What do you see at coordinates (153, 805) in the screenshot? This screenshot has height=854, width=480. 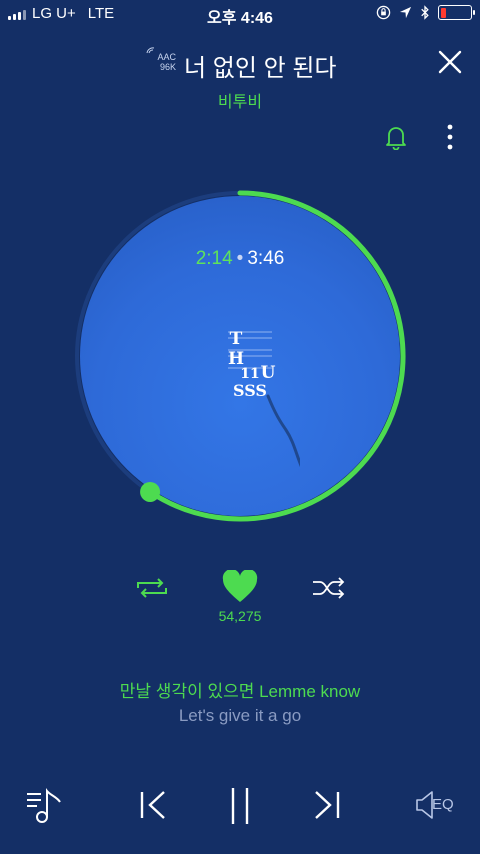 I see `previous-track-icon` at bounding box center [153, 805].